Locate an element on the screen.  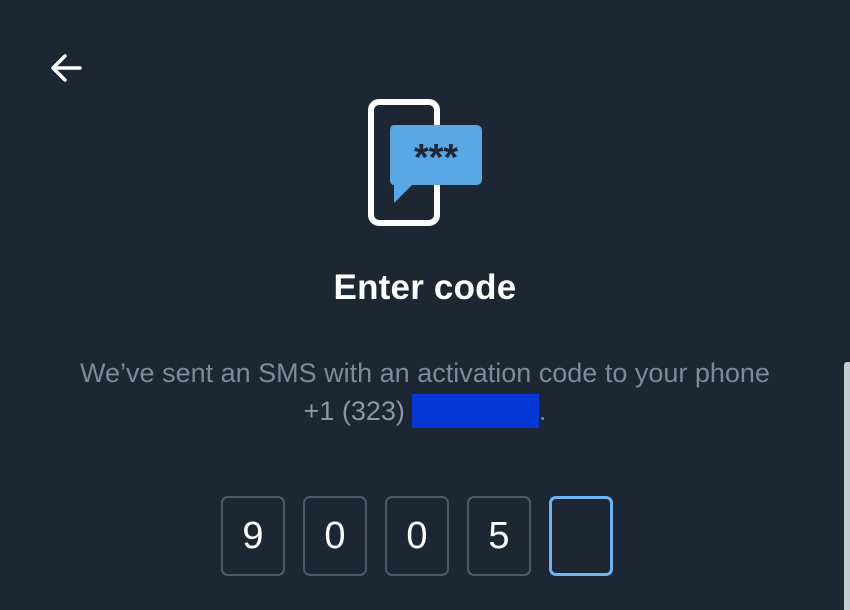
scrollbar is located at coordinates (847, 486).